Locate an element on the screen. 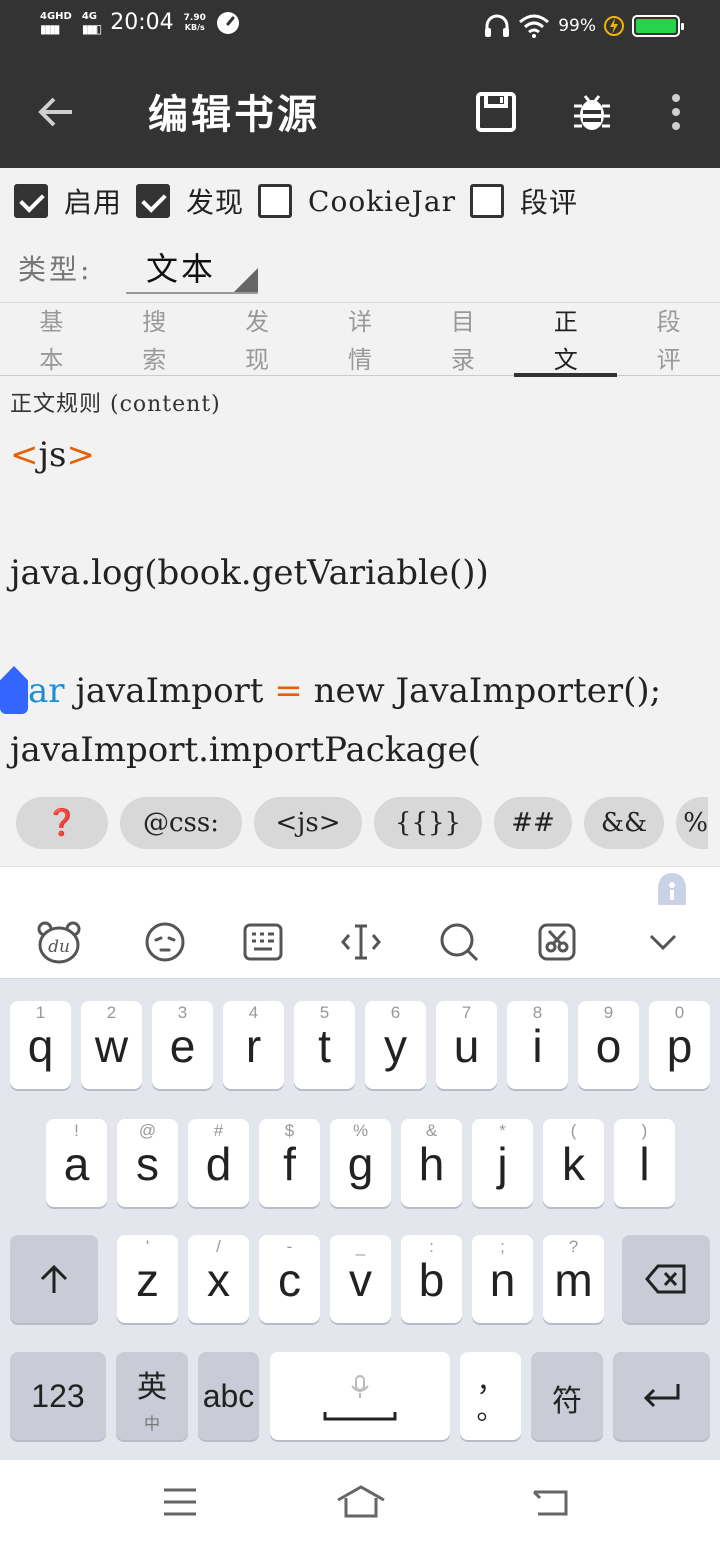  key-v: _ v is located at coordinates (360, 1279).